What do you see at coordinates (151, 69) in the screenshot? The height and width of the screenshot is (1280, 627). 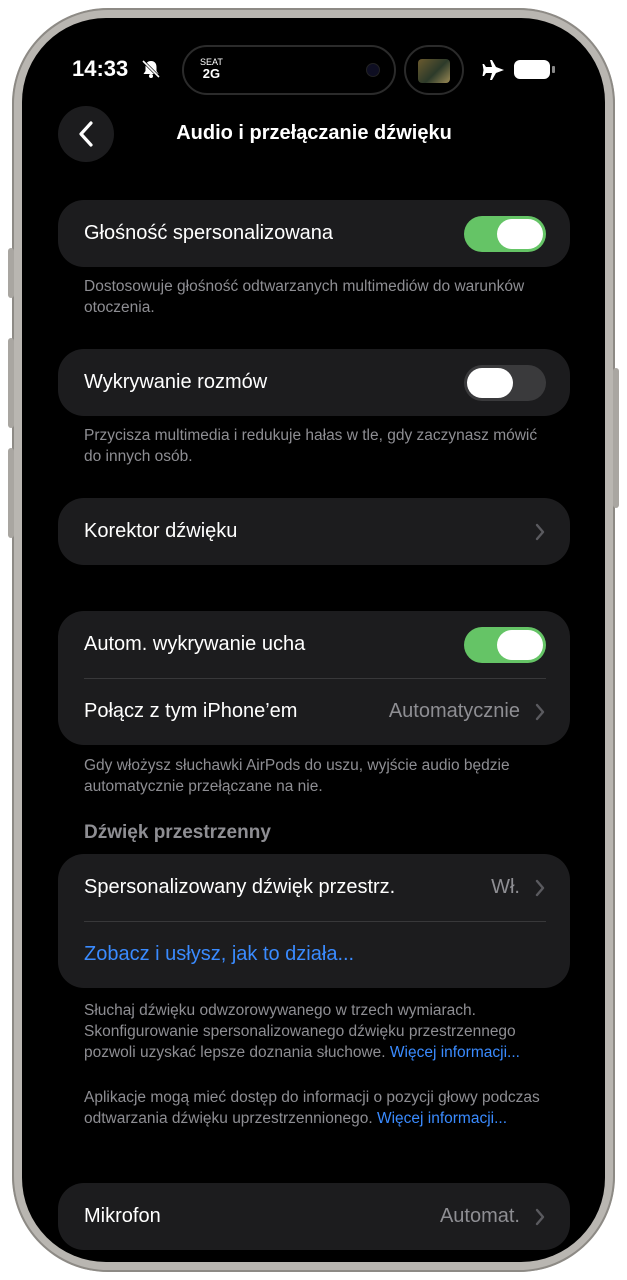 I see `bell-slash-icon` at bounding box center [151, 69].